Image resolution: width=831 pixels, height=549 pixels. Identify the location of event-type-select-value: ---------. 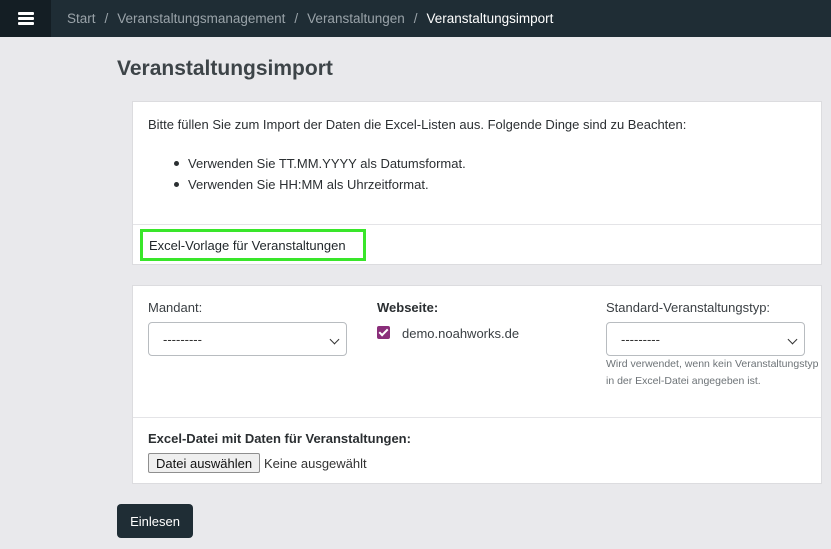
(640, 339).